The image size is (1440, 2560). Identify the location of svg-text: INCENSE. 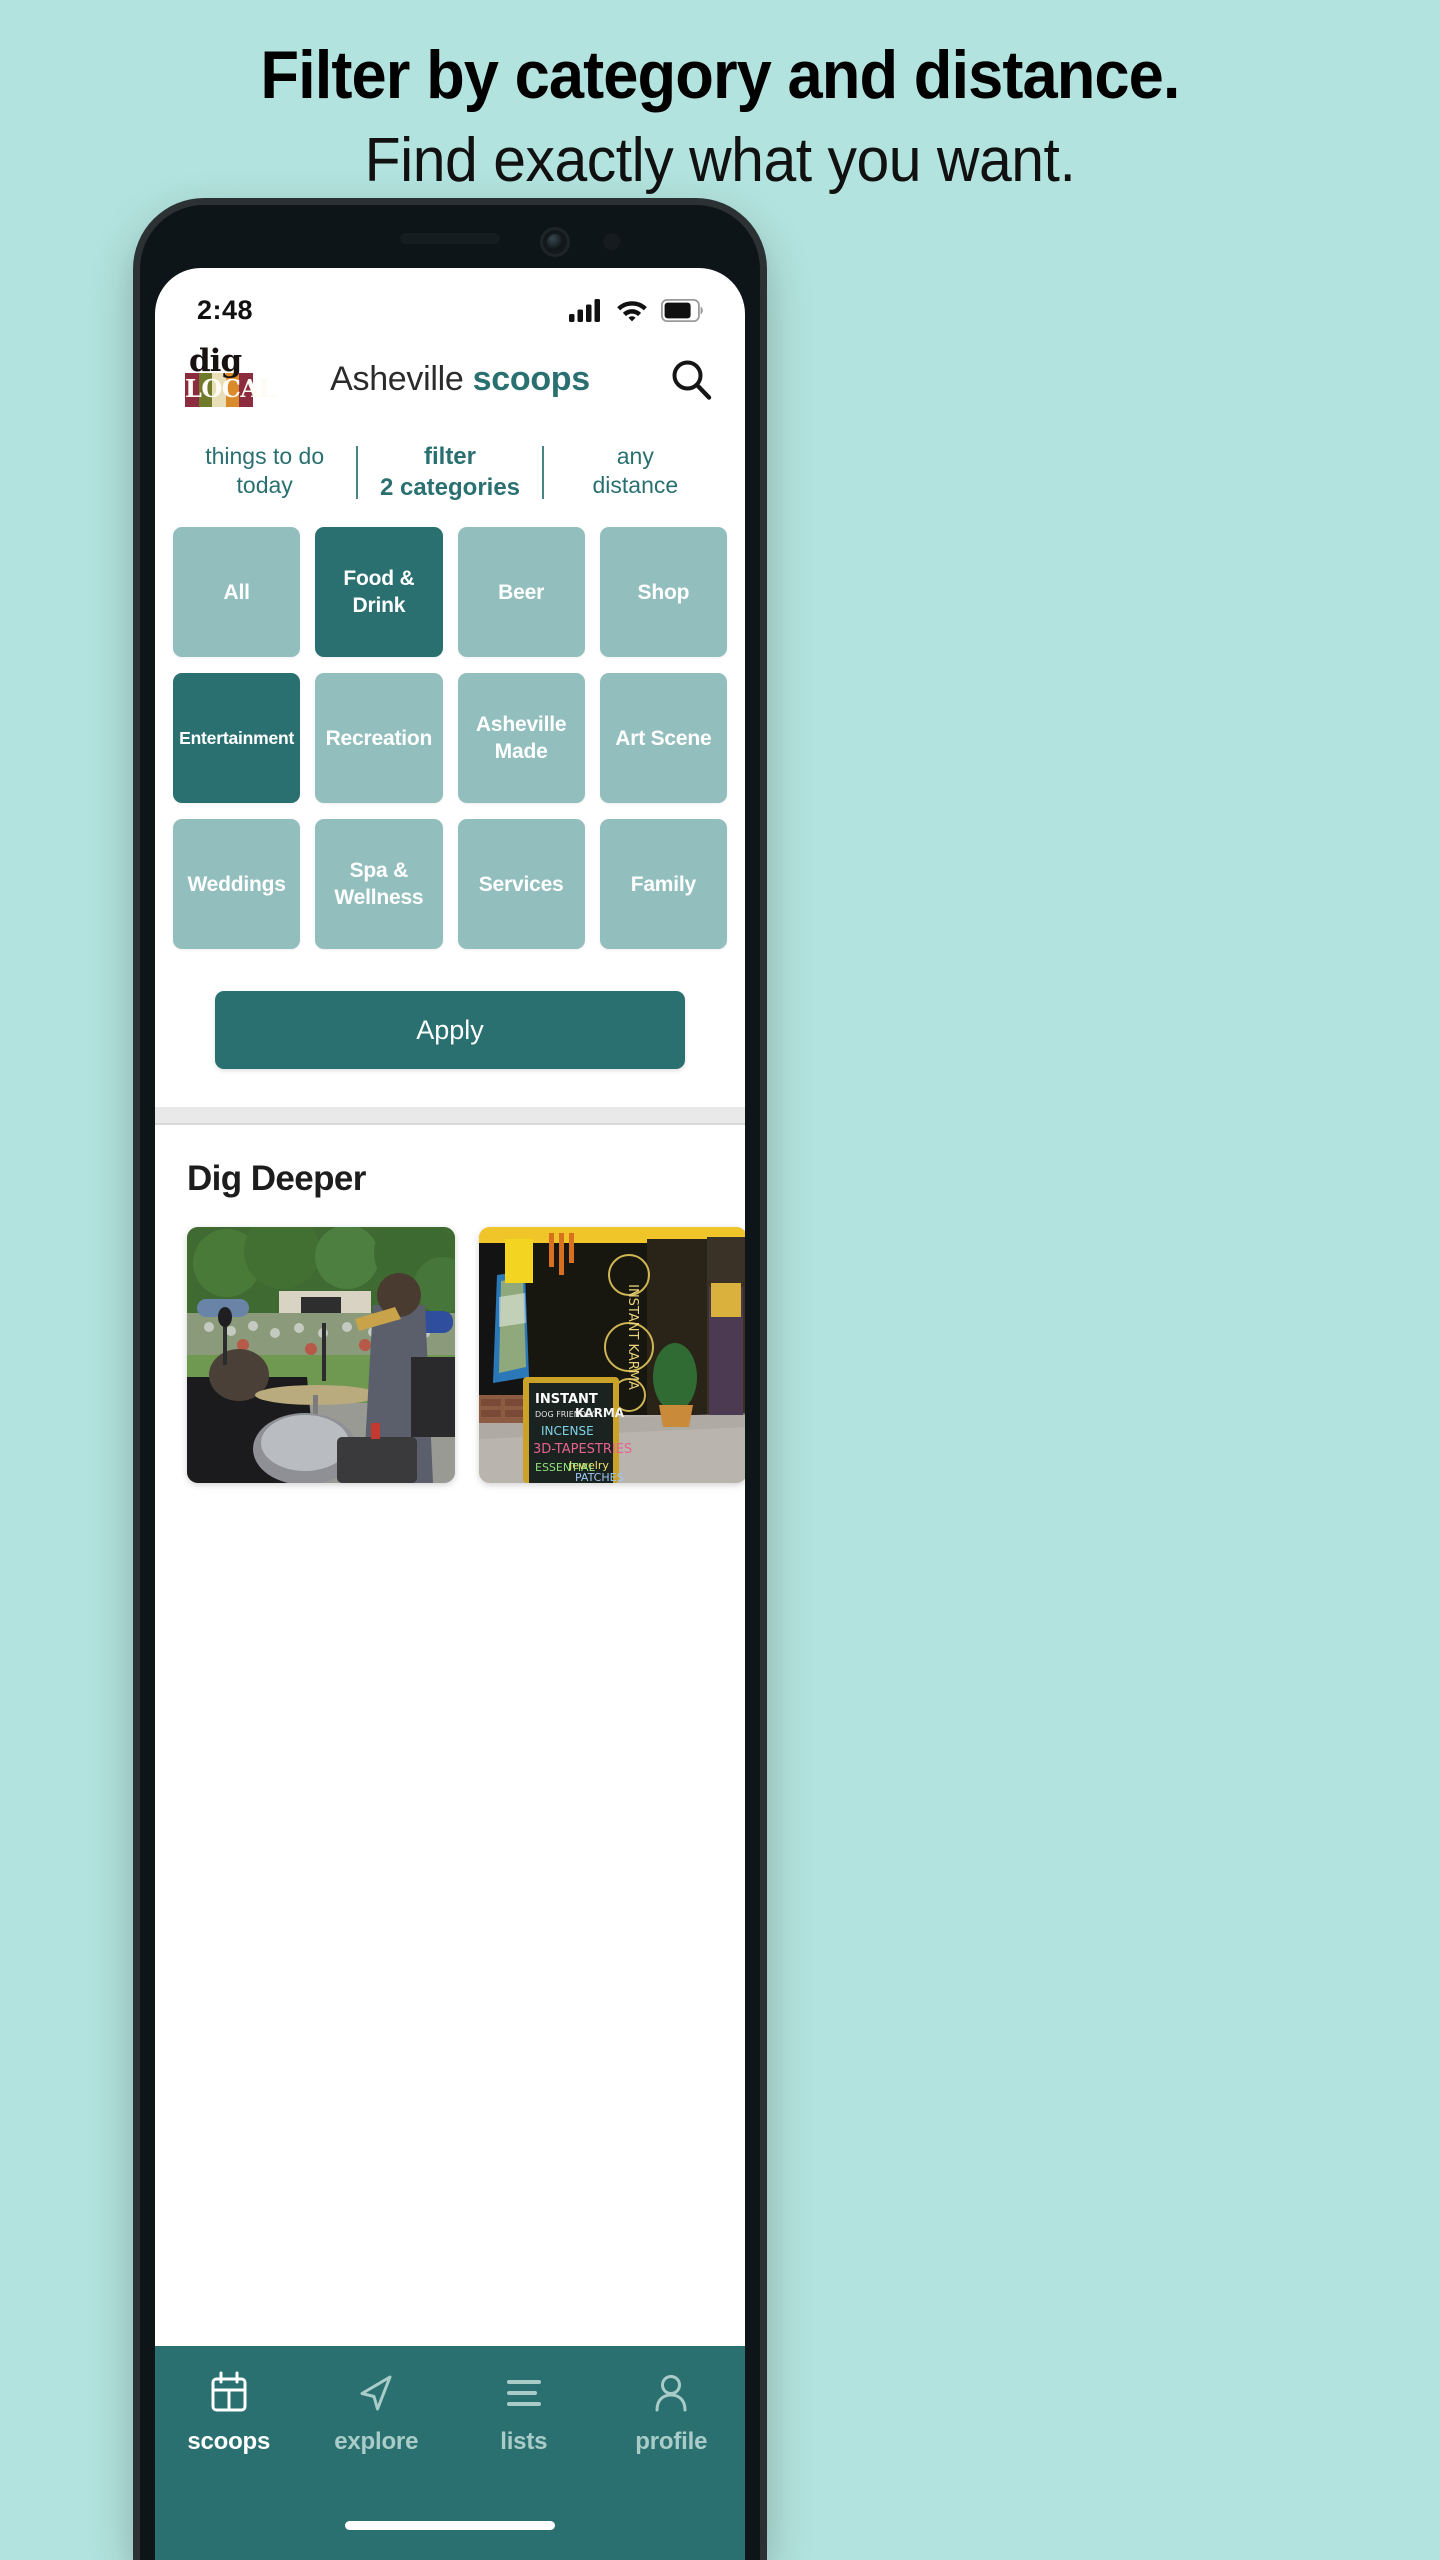
(567, 1431).